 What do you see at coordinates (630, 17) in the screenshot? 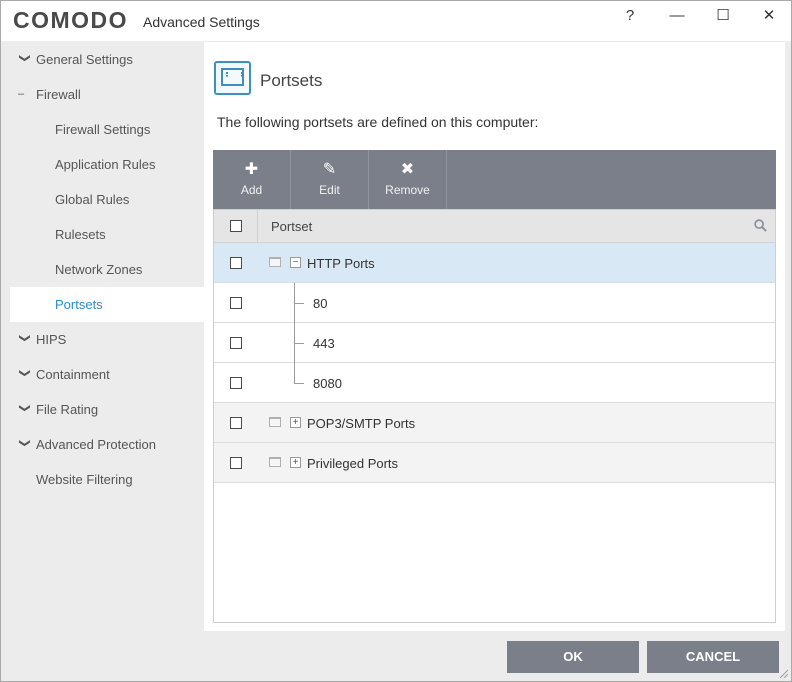
I see `help-button: ?` at bounding box center [630, 17].